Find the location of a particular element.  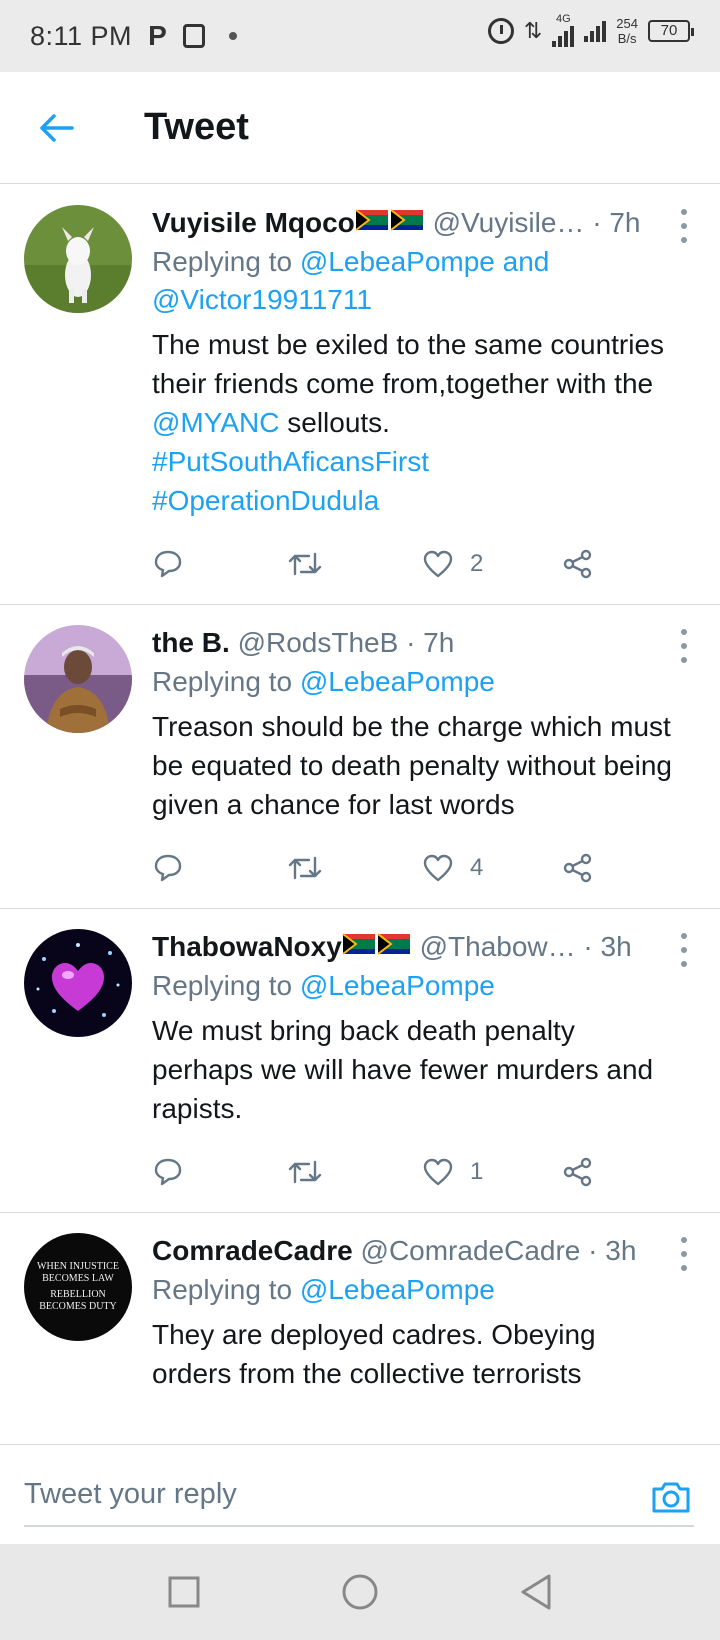

mention-link: @MYANC is located at coordinates (215, 422).